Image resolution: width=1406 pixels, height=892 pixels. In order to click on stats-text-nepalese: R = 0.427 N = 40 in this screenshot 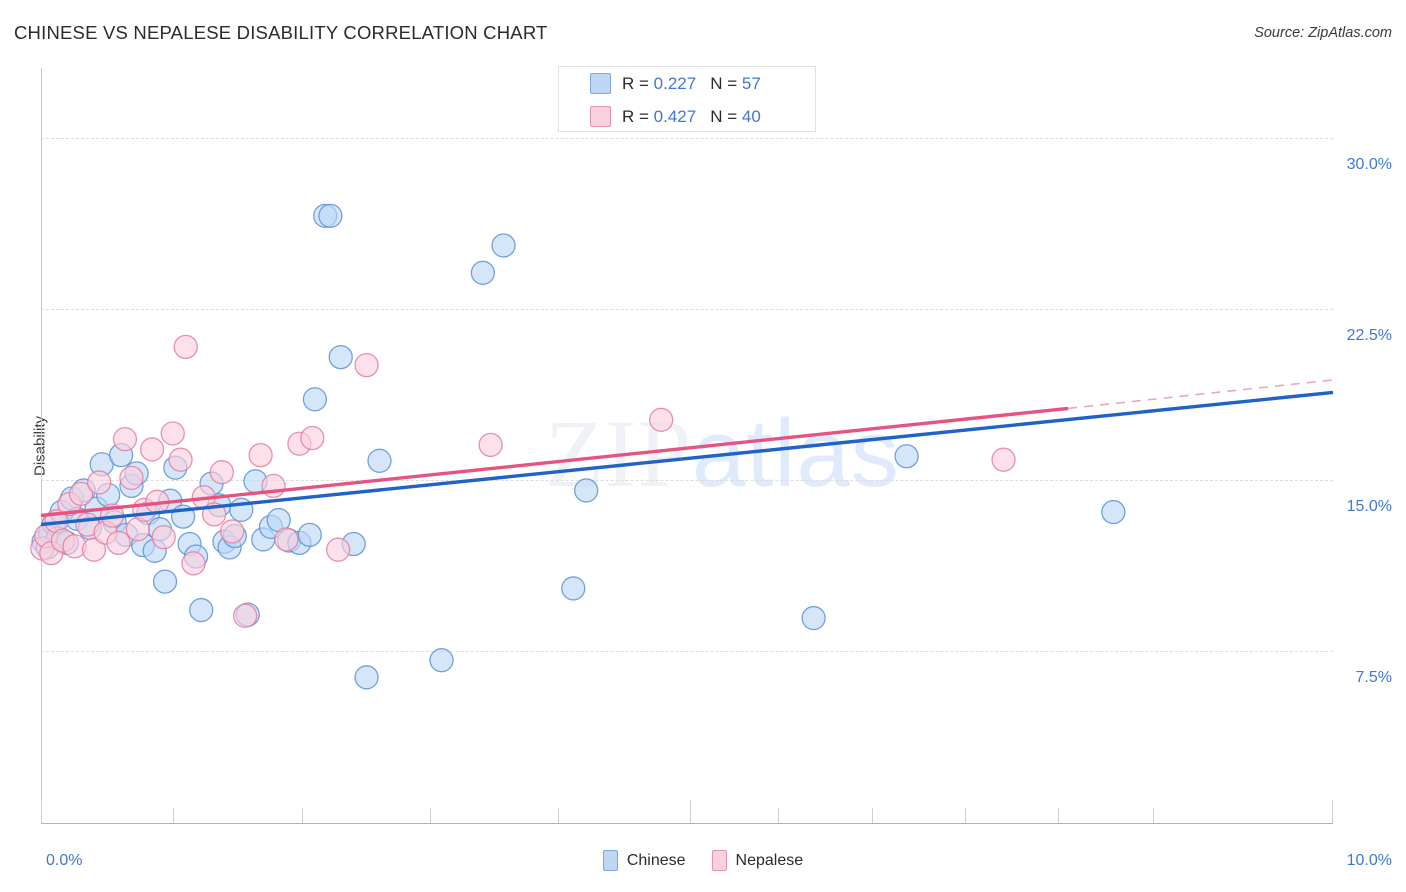, I will do `click(691, 117)`.